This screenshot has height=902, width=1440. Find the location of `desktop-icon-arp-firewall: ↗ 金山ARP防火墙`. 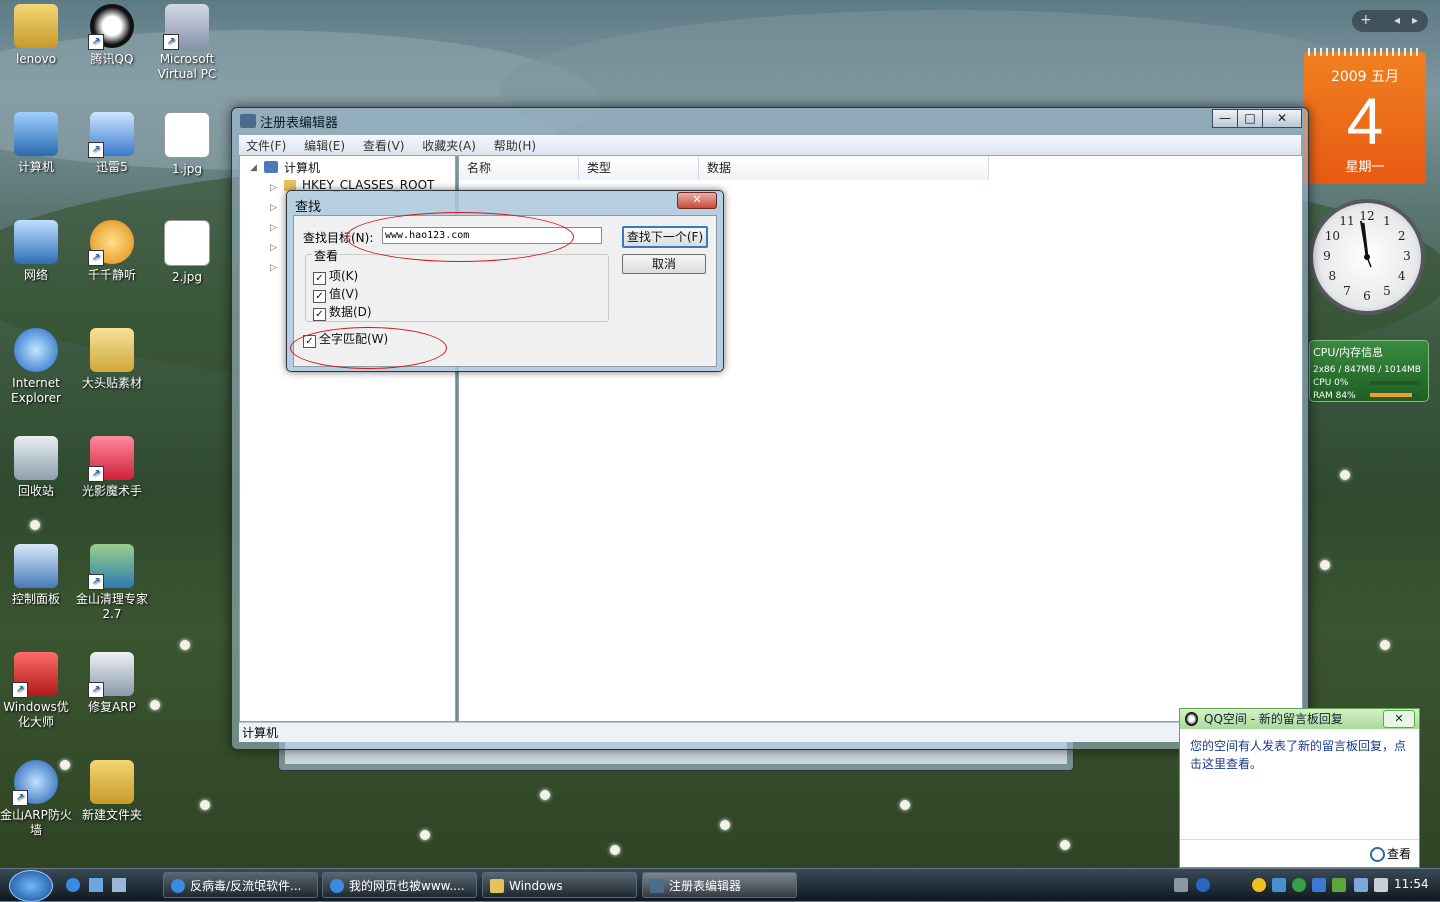

desktop-icon-arp-firewall: ↗ 金山ARP防火墙 is located at coordinates (37, 799).